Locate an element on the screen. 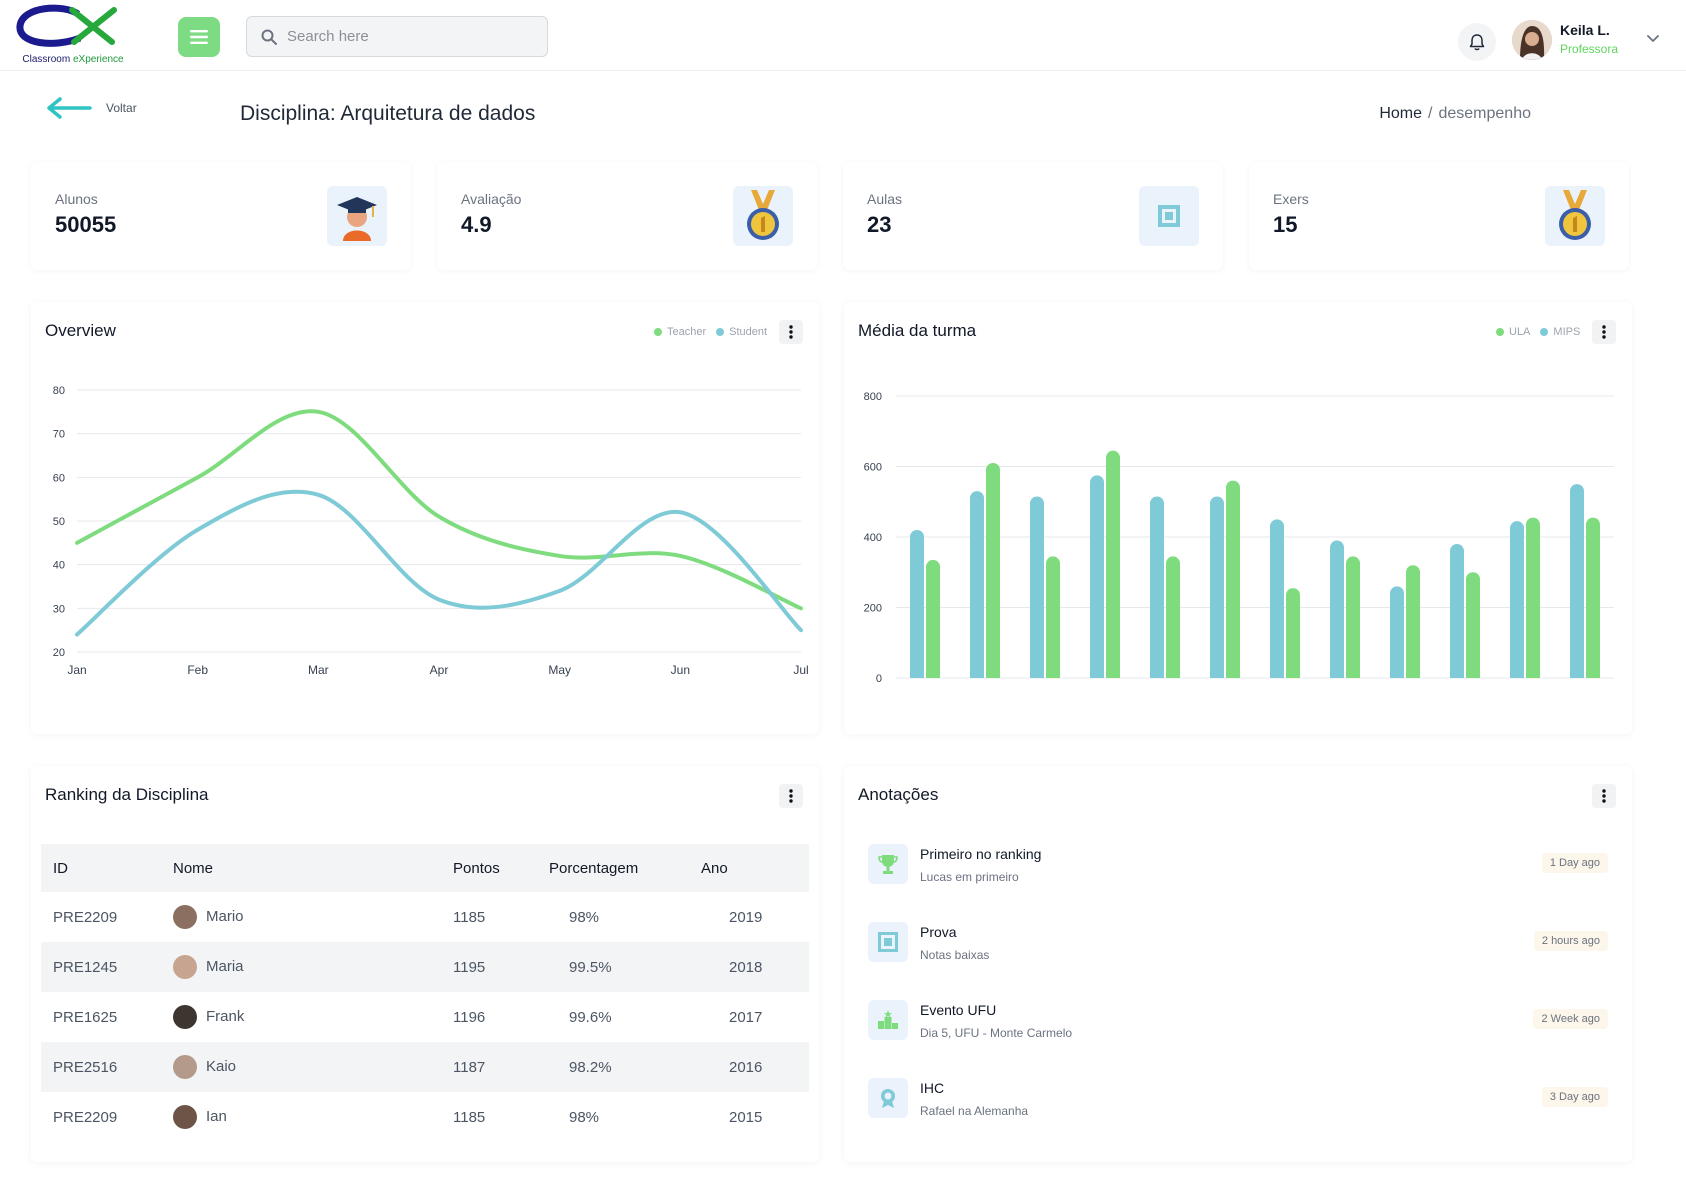 The image size is (1686, 1197). back-button: Voltar is located at coordinates (91, 108).